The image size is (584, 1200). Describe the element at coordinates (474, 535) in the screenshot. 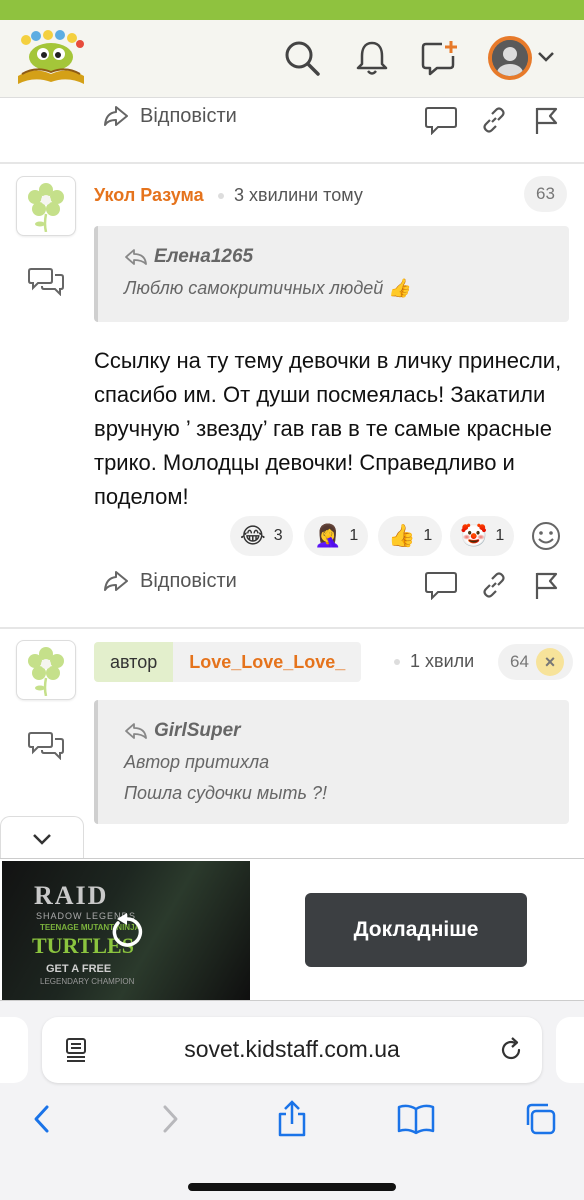

I see `clown-emoji: 🤡` at that location.